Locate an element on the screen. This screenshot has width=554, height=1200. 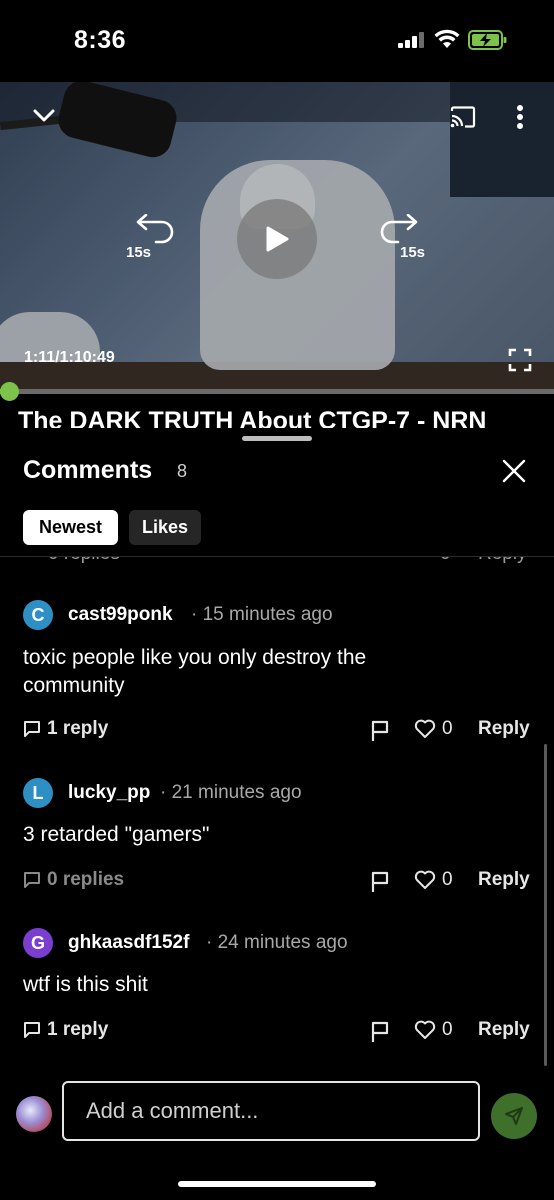
comment-username: ghkaasdf152f is located at coordinates (128, 943).